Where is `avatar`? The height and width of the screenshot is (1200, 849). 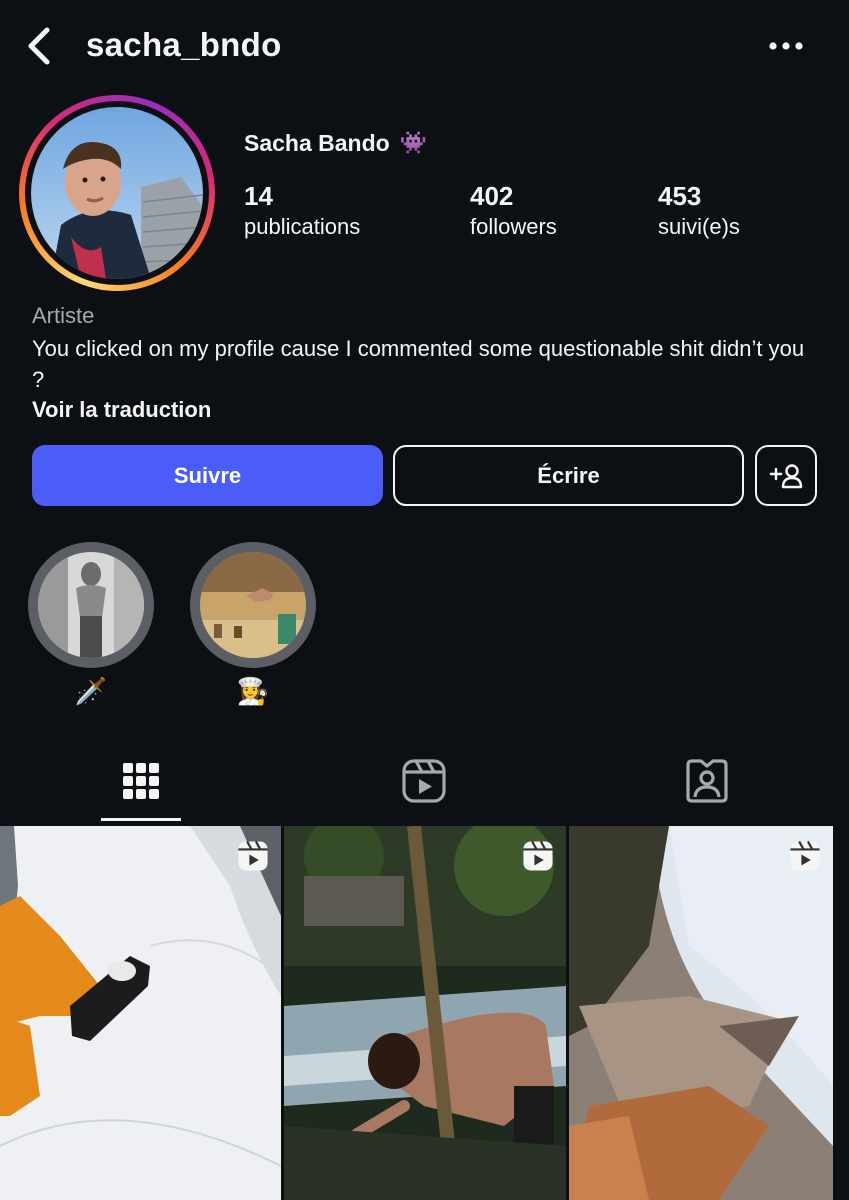
avatar is located at coordinates (117, 193).